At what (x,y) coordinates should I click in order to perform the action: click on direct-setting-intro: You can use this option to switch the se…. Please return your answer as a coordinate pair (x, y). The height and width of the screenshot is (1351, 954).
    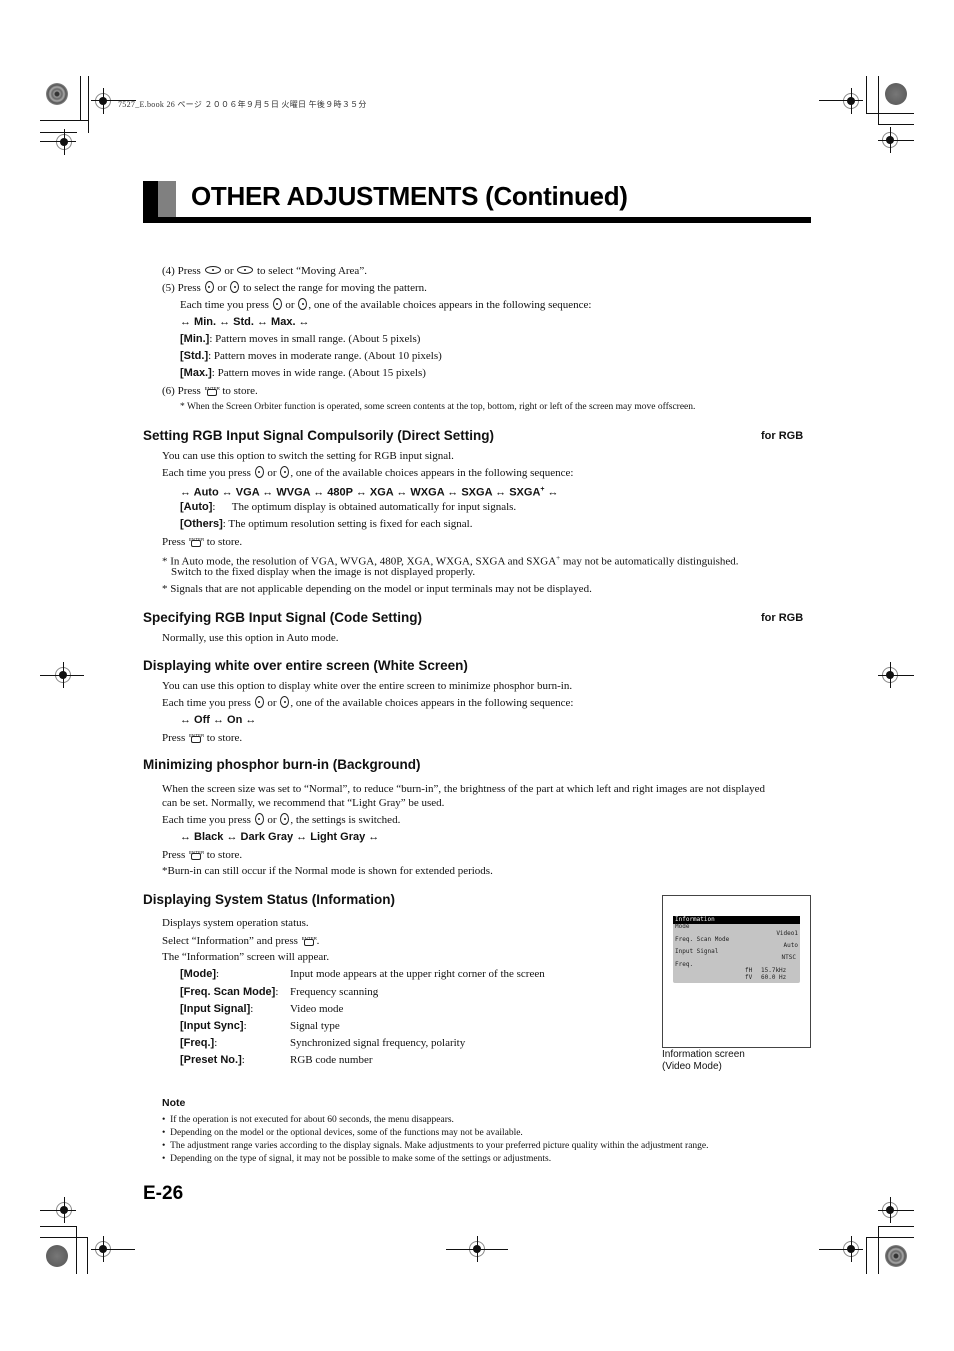
    Looking at the image, I should click on (308, 456).